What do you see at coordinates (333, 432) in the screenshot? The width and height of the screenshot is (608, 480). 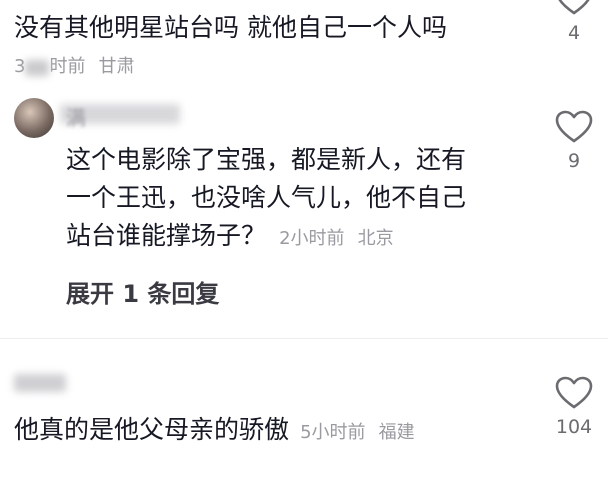 I see `comment-time: 5小时前` at bounding box center [333, 432].